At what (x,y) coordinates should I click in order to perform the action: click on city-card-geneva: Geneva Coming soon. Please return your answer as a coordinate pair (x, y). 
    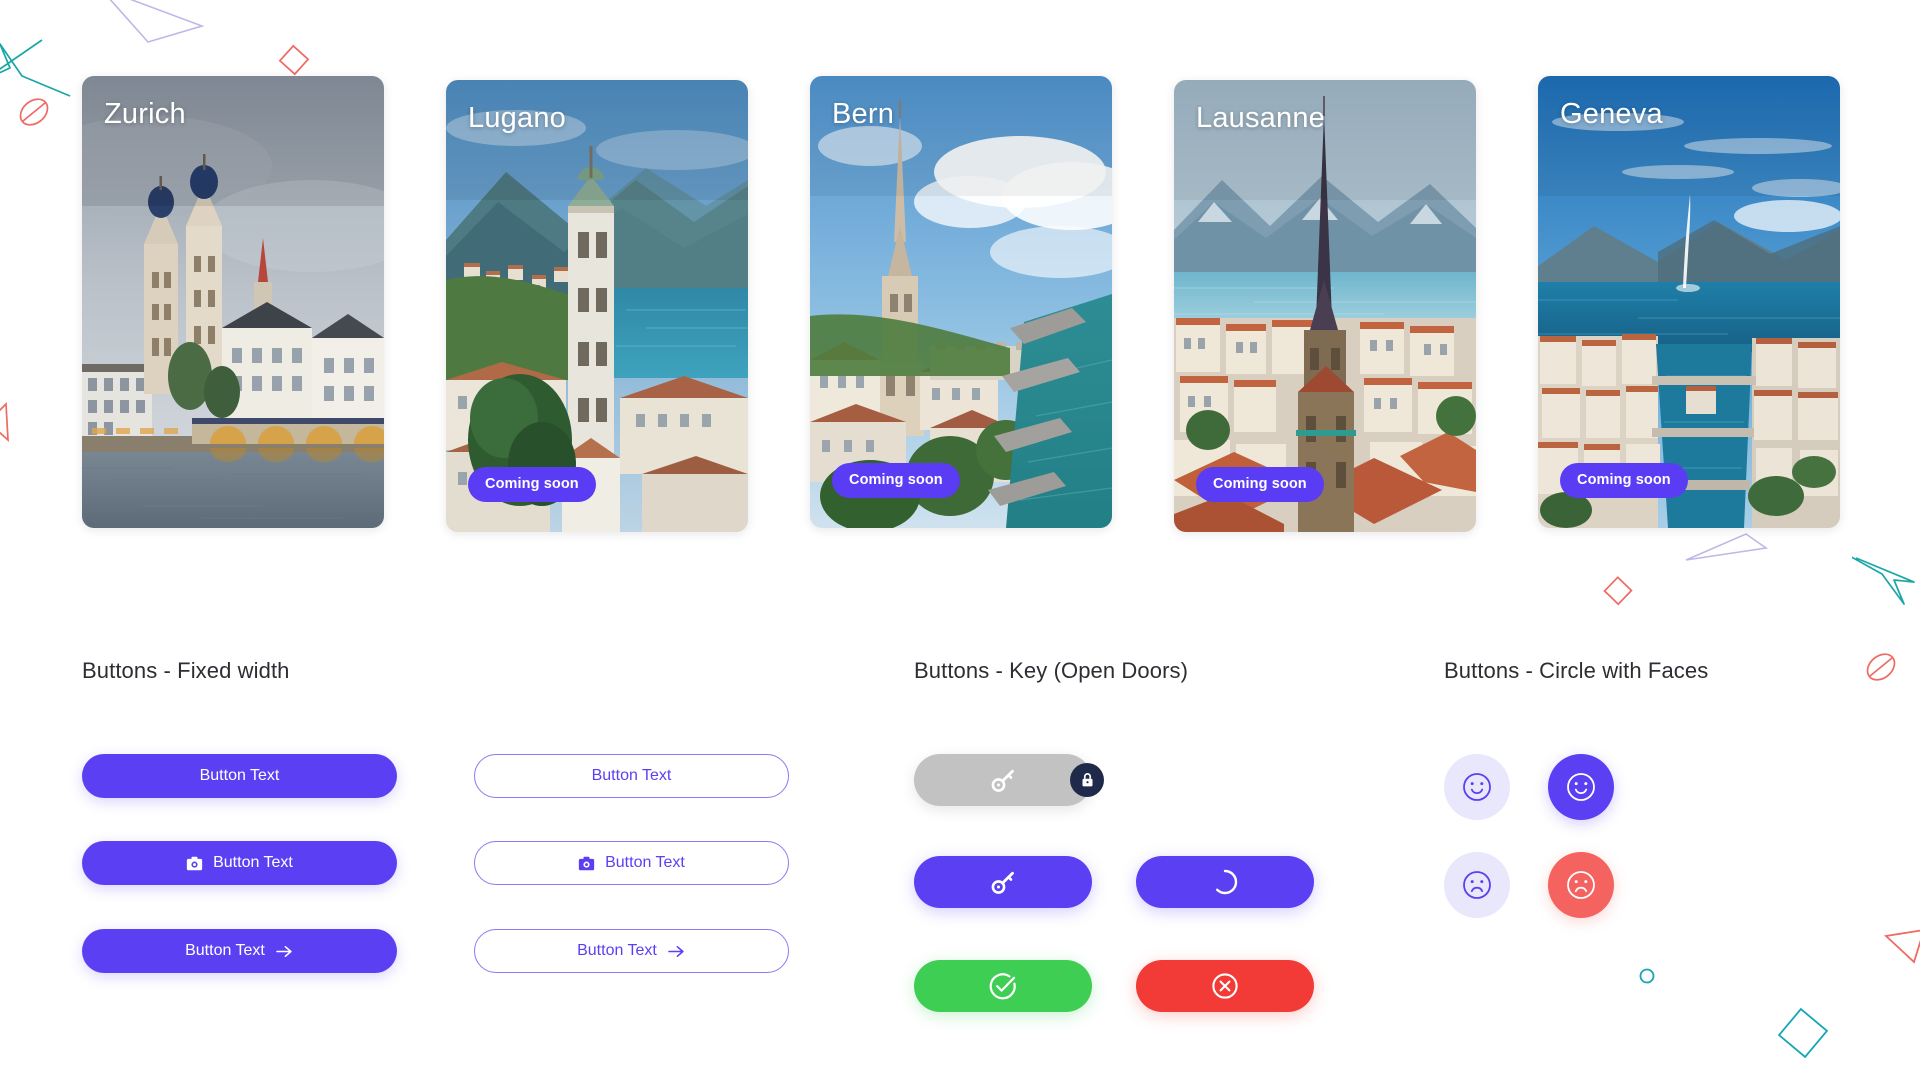
    Looking at the image, I should click on (1689, 302).